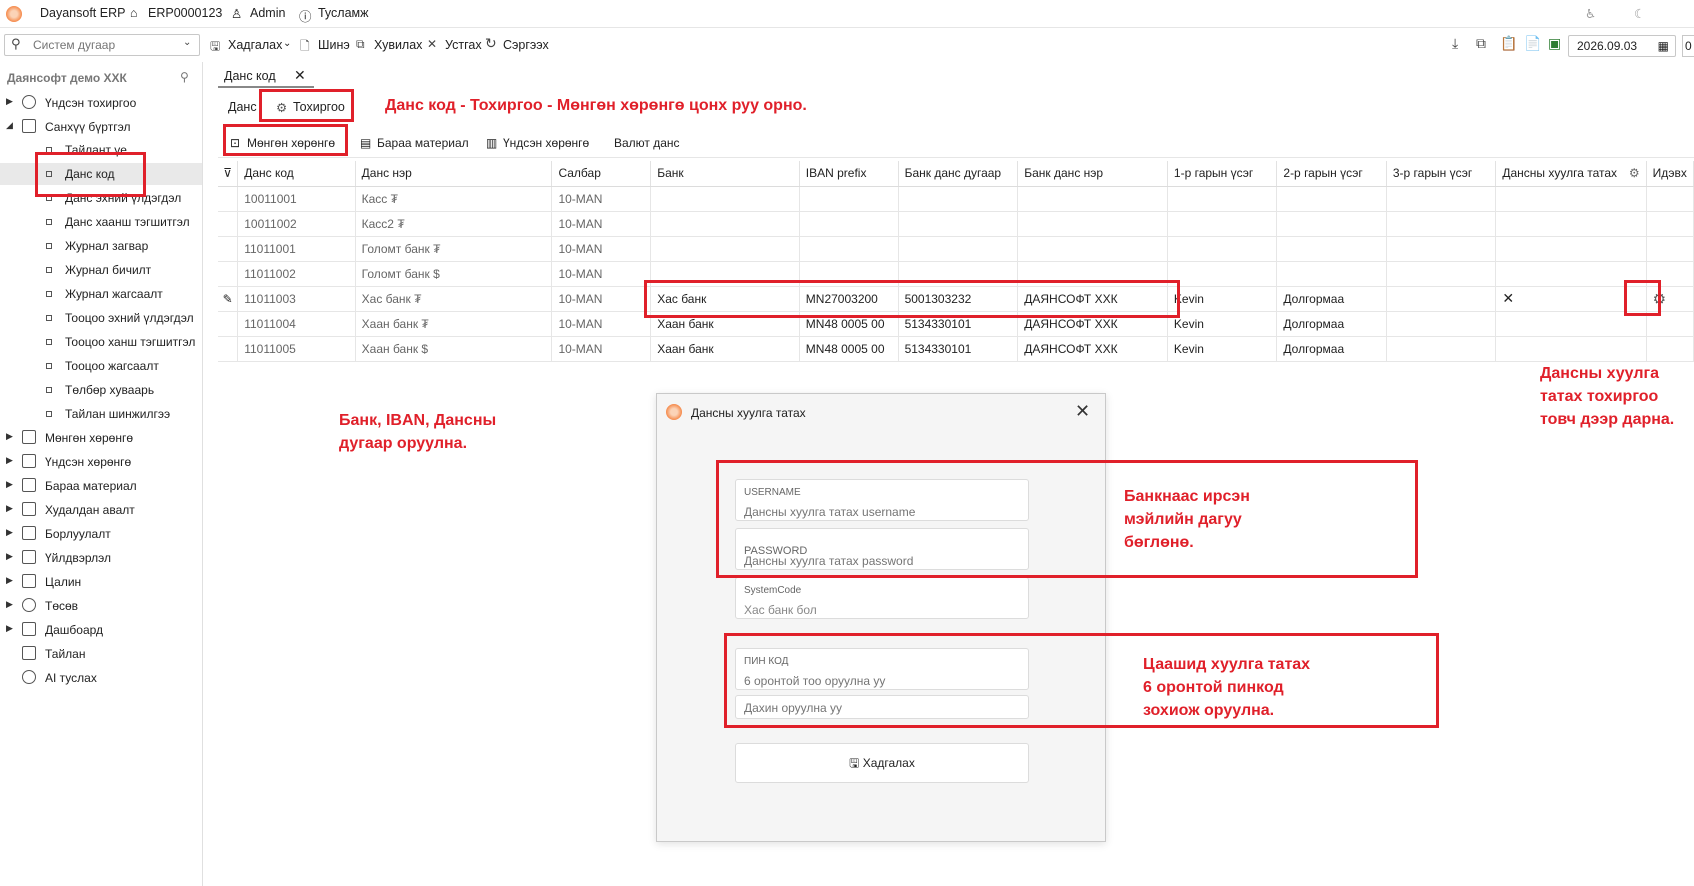 Image resolution: width=1694 pixels, height=886 pixels. I want to click on save-button: Хадгалах, so click(255, 45).